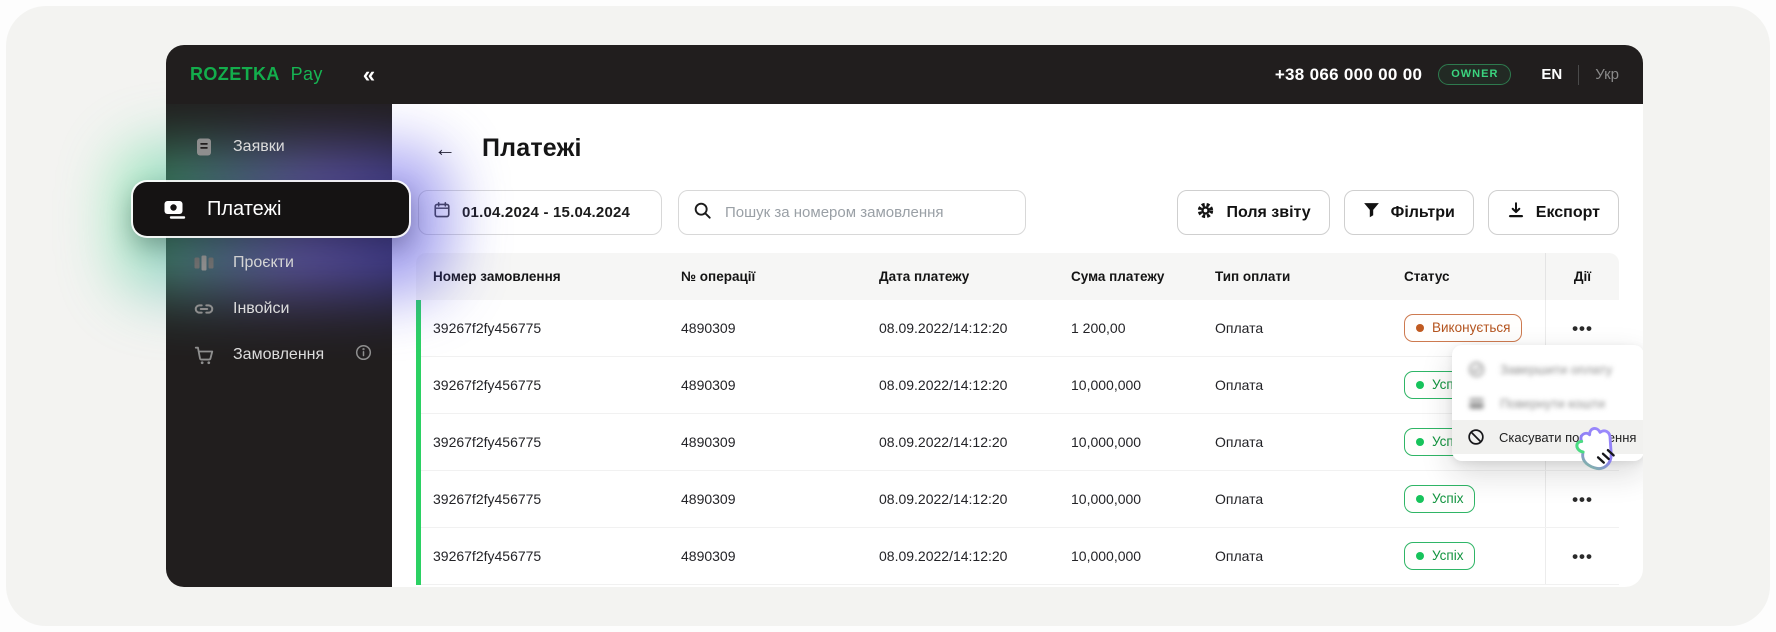 The height and width of the screenshot is (632, 1776). What do you see at coordinates (244, 208) in the screenshot?
I see `sidebar-item-label: Платежі` at bounding box center [244, 208].